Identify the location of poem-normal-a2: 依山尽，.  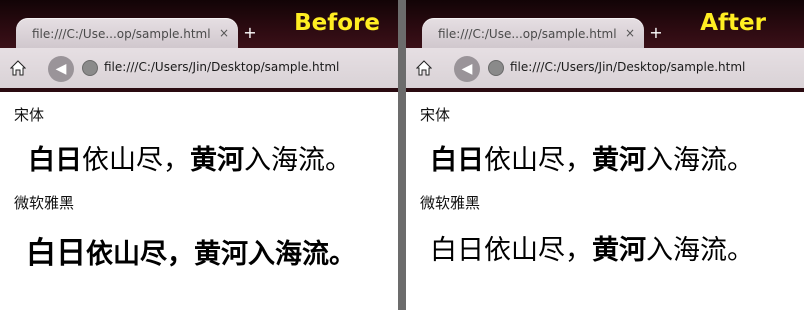
(538, 250).